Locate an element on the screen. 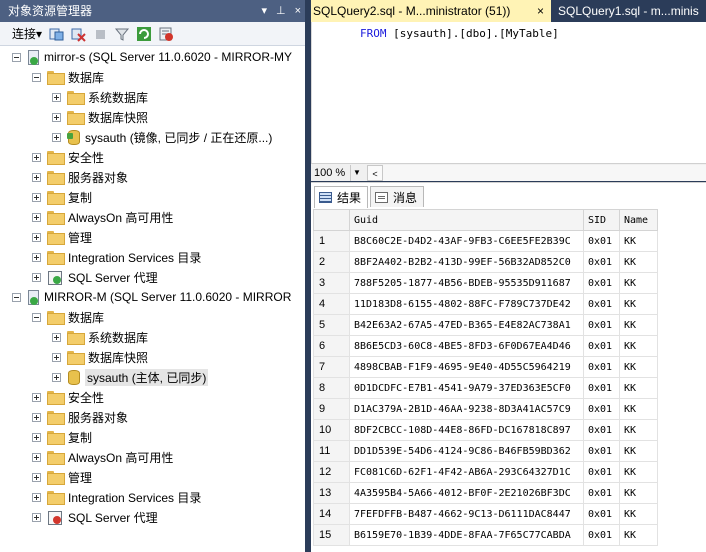 Image resolution: width=706 pixels, height=552 pixels. row-number-header is located at coordinates (331, 220).